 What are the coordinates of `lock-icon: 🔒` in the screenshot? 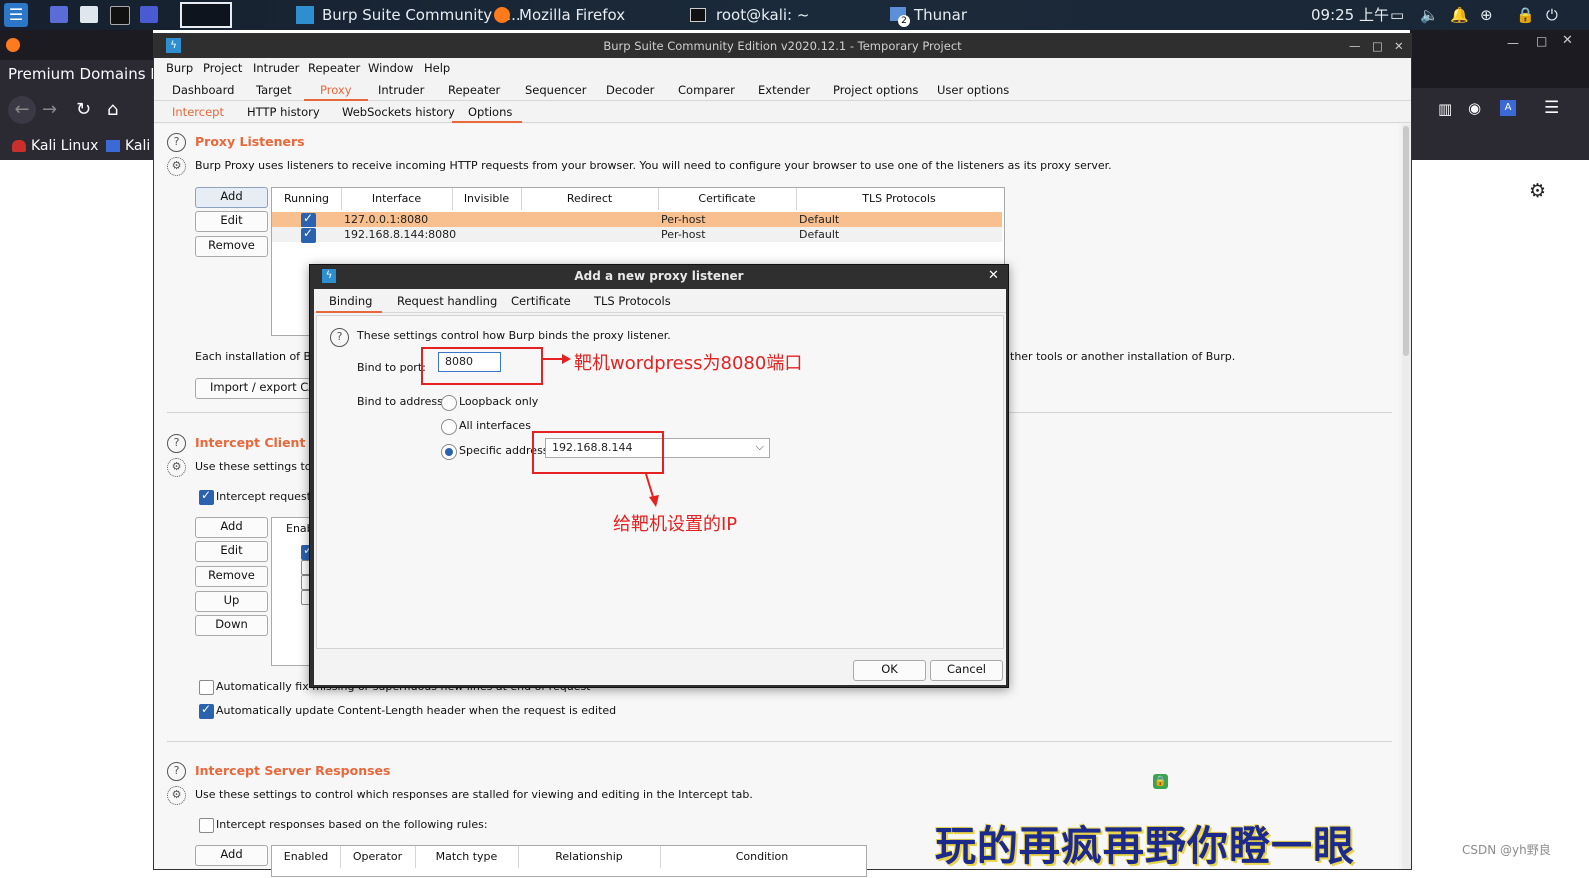 It's located at (1525, 15).